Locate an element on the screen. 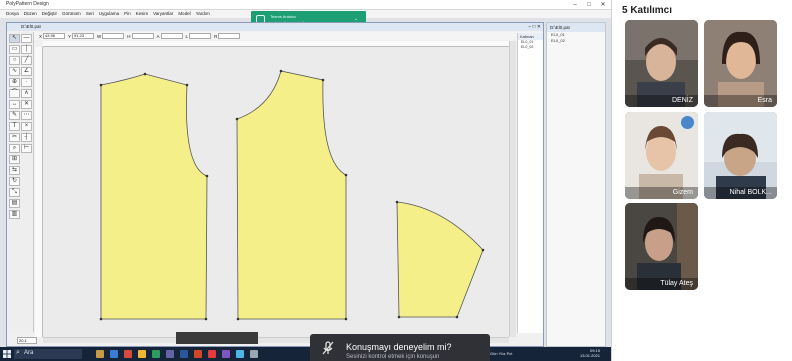  zoom-tool-icon: ⌕ is located at coordinates (14, 148).